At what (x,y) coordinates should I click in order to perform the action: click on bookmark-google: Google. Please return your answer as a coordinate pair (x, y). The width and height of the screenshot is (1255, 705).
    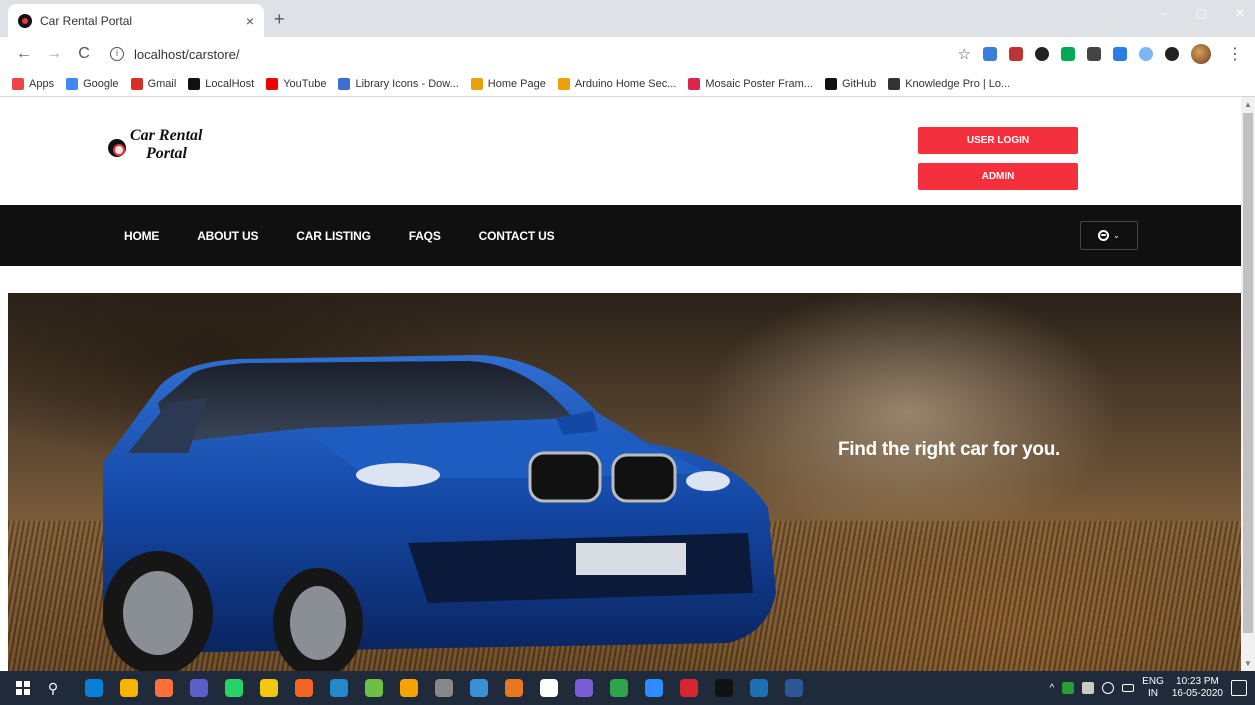
    Looking at the image, I should click on (92, 83).